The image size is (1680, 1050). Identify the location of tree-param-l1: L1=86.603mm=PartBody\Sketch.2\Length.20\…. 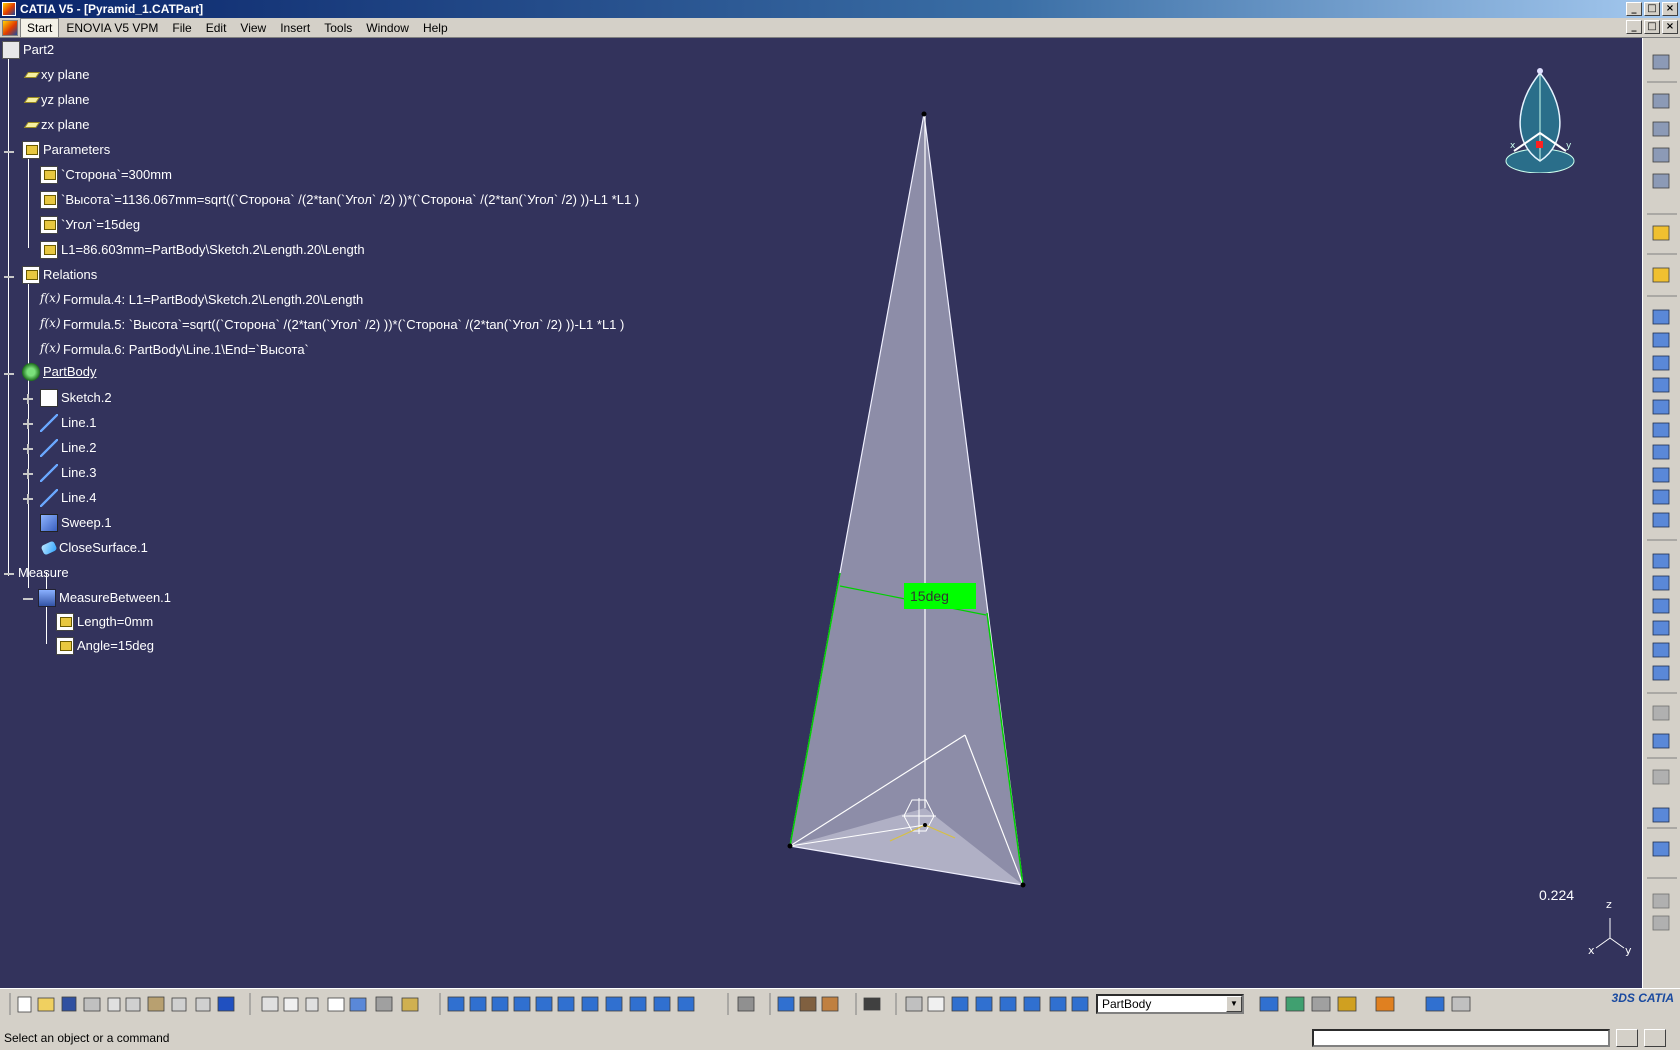
(202, 250).